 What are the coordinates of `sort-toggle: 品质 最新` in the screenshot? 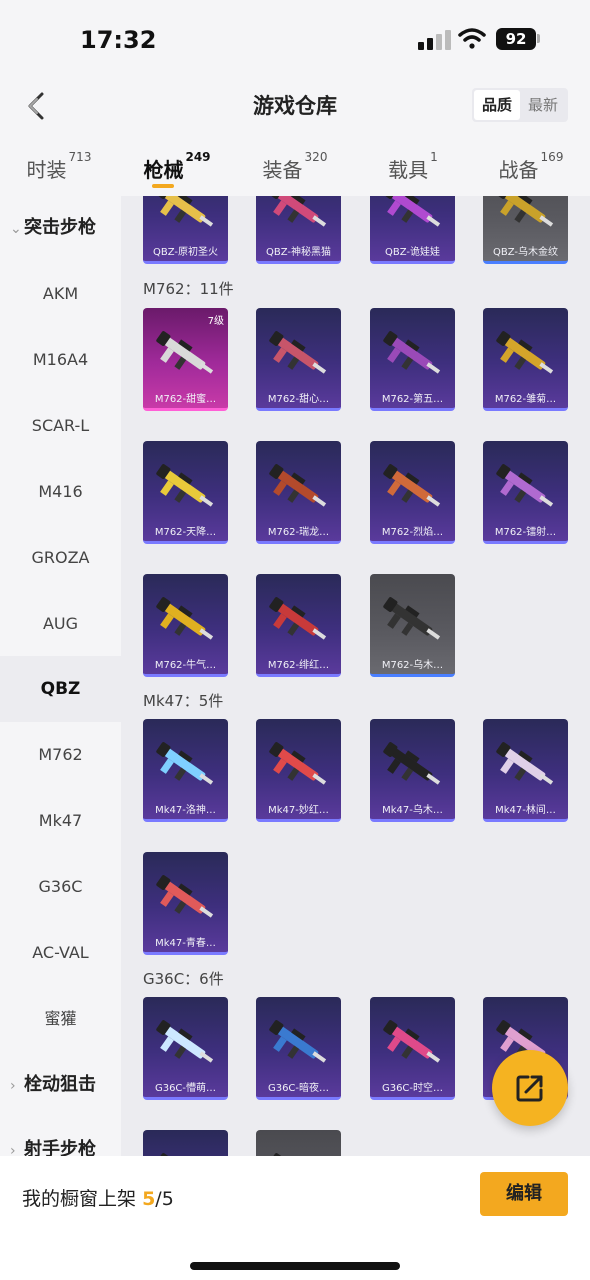 It's located at (520, 105).